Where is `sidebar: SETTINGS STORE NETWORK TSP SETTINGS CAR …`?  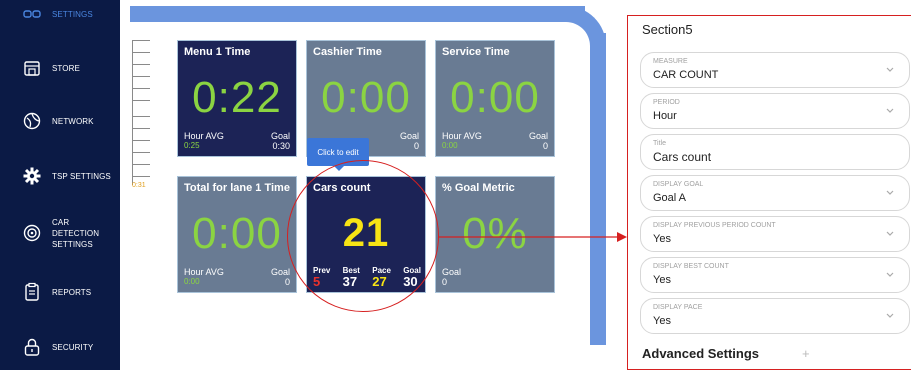
sidebar: SETTINGS STORE NETWORK TSP SETTINGS CAR … is located at coordinates (60, 185).